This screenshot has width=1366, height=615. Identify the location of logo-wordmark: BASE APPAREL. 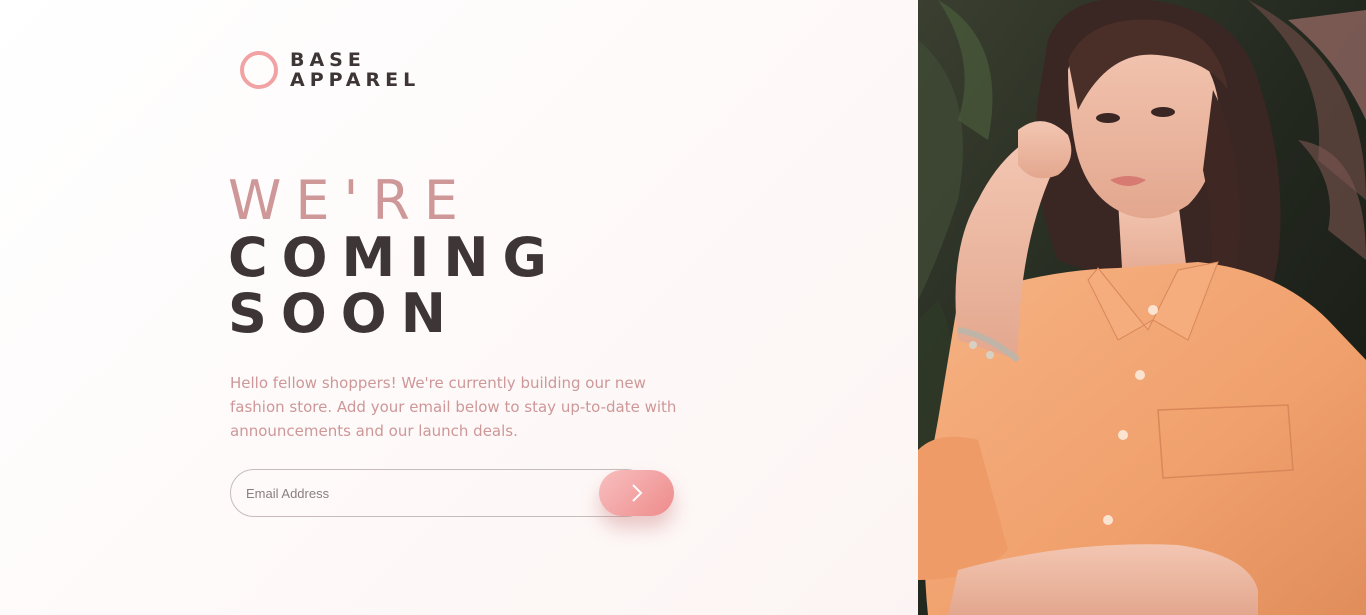
(355, 70).